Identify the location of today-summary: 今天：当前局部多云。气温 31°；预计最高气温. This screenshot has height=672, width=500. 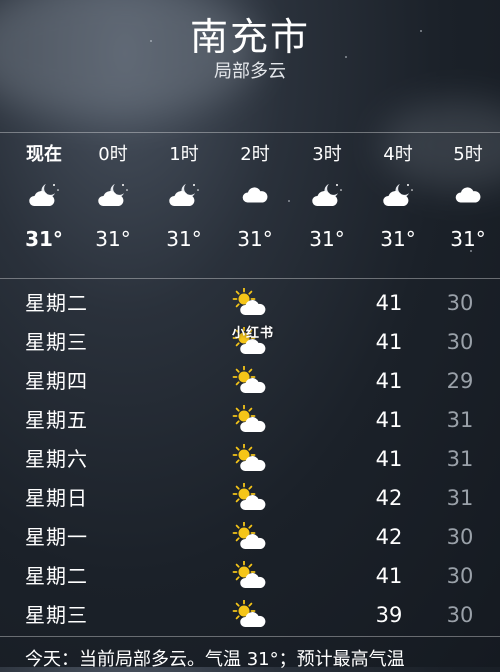
(215, 659).